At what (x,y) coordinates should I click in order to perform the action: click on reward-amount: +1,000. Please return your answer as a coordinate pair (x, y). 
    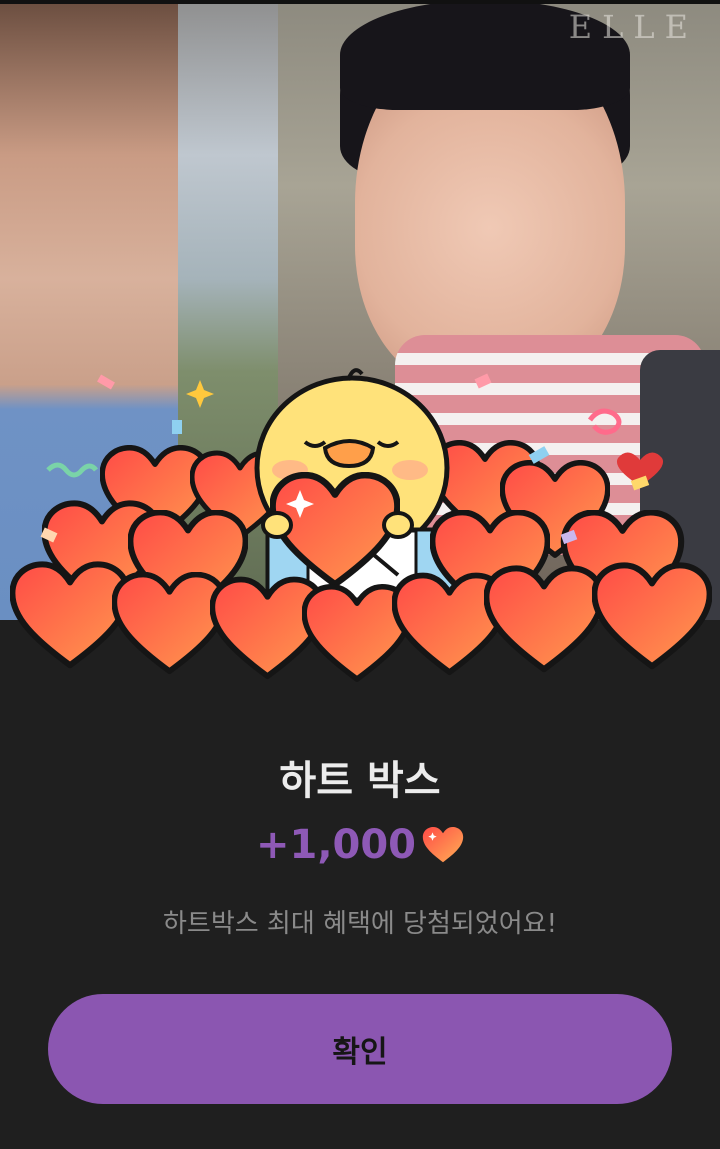
    Looking at the image, I should click on (336, 845).